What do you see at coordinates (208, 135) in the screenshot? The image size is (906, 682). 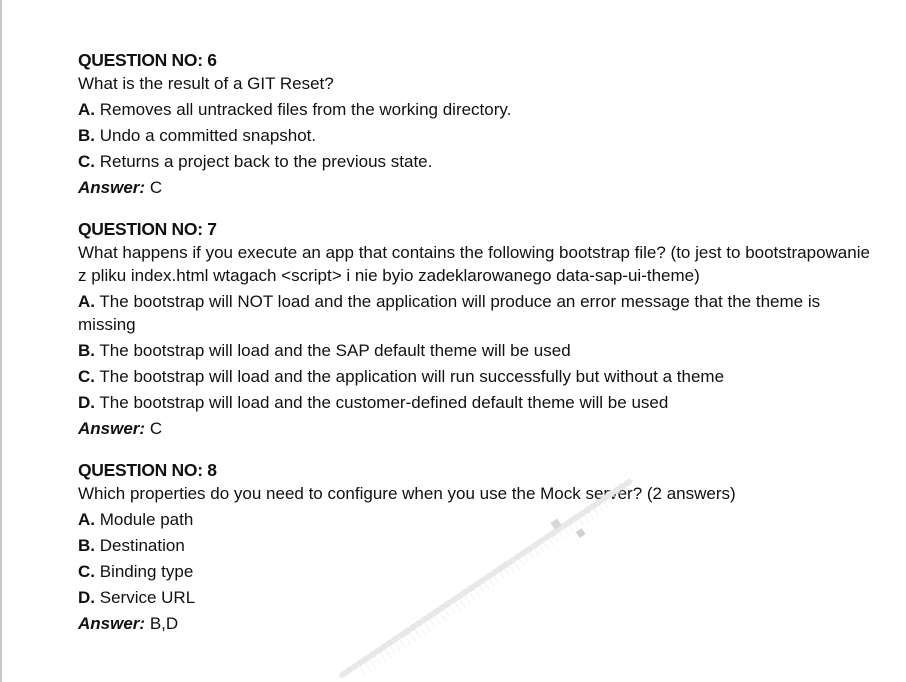 I see `option-text: Undo a committed snapshot.` at bounding box center [208, 135].